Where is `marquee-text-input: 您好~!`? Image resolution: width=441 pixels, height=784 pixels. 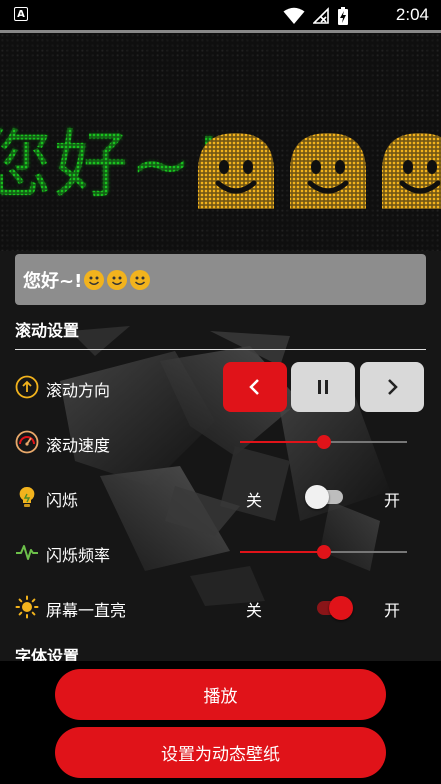 marquee-text-input: 您好~! is located at coordinates (220, 279).